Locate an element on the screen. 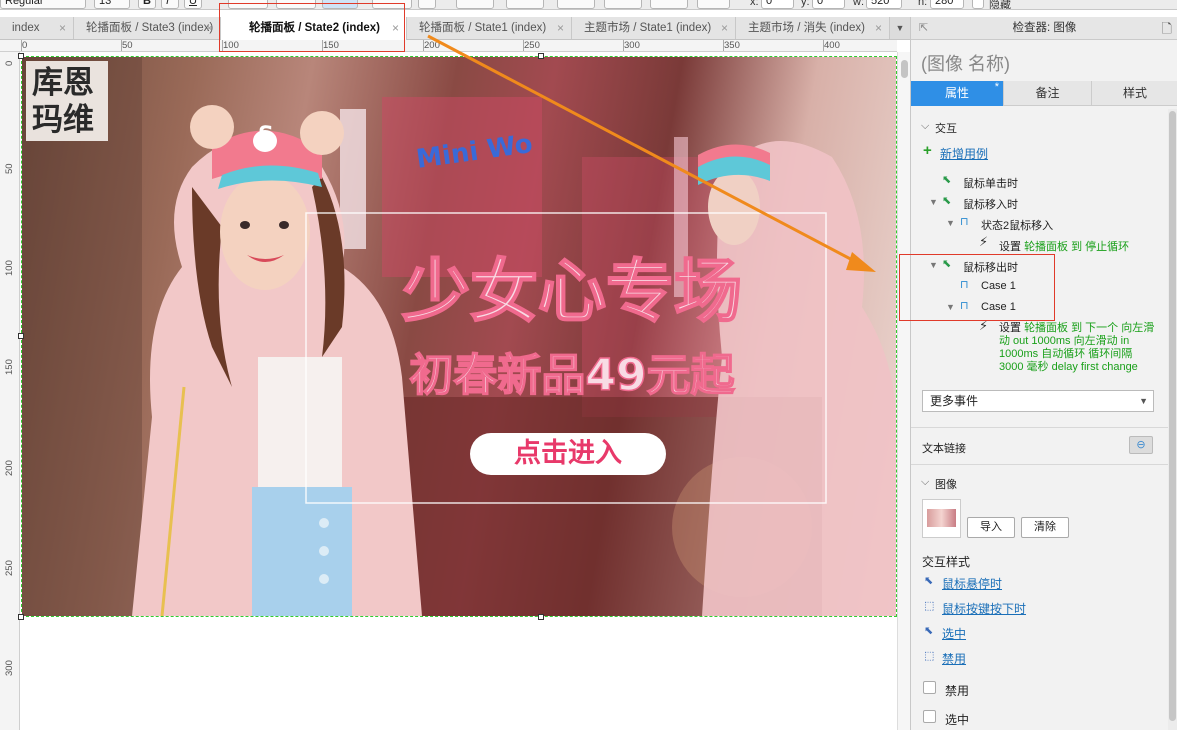 The width and height of the screenshot is (1177, 730). underline-button: U is located at coordinates (193, 4).